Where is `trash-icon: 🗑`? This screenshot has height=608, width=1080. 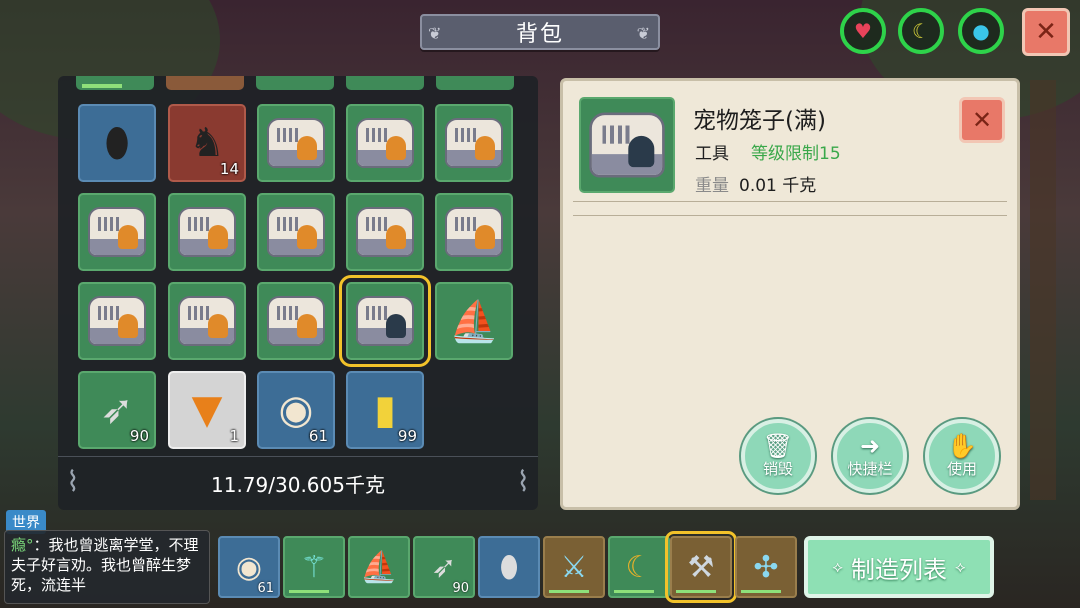
trash-icon: 🗑 is located at coordinates (778, 445).